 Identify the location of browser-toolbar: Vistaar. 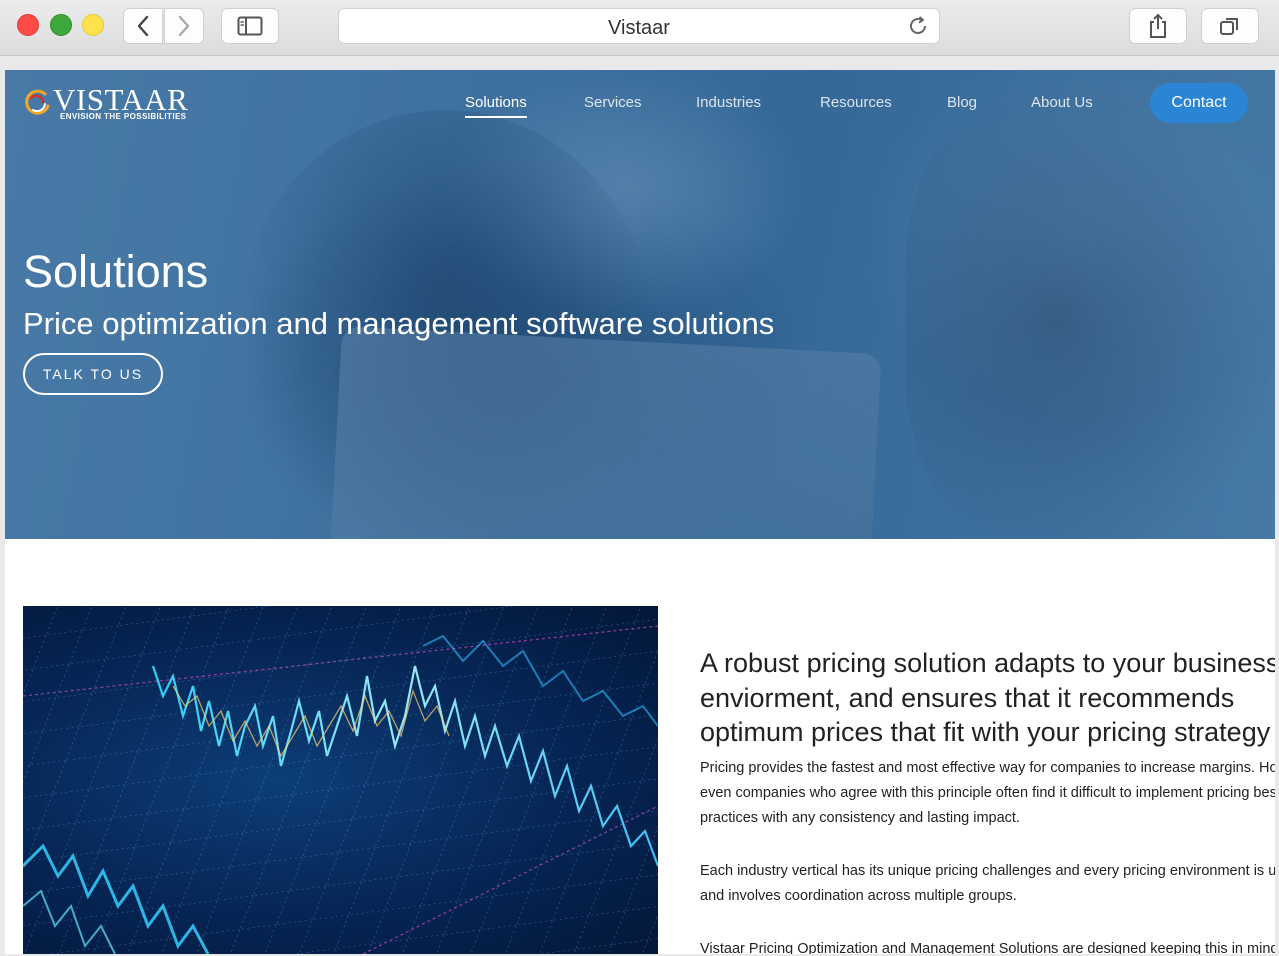
(639, 28).